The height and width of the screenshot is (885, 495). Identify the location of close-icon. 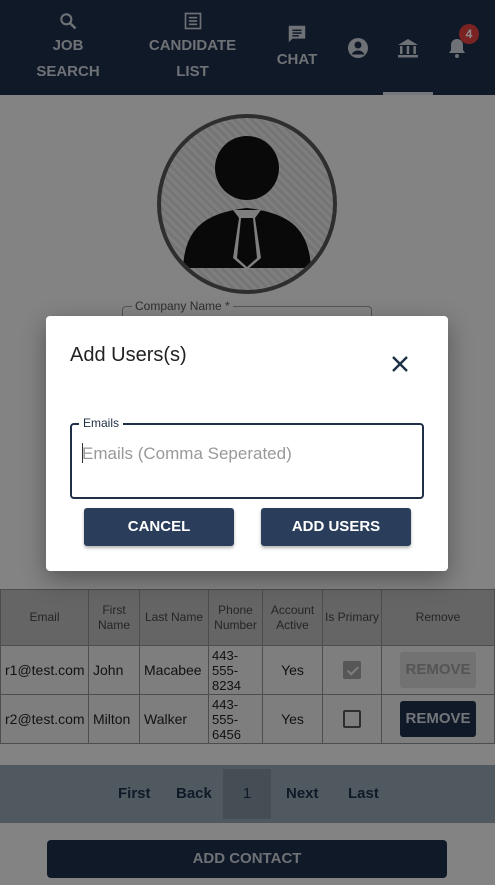
(400, 364).